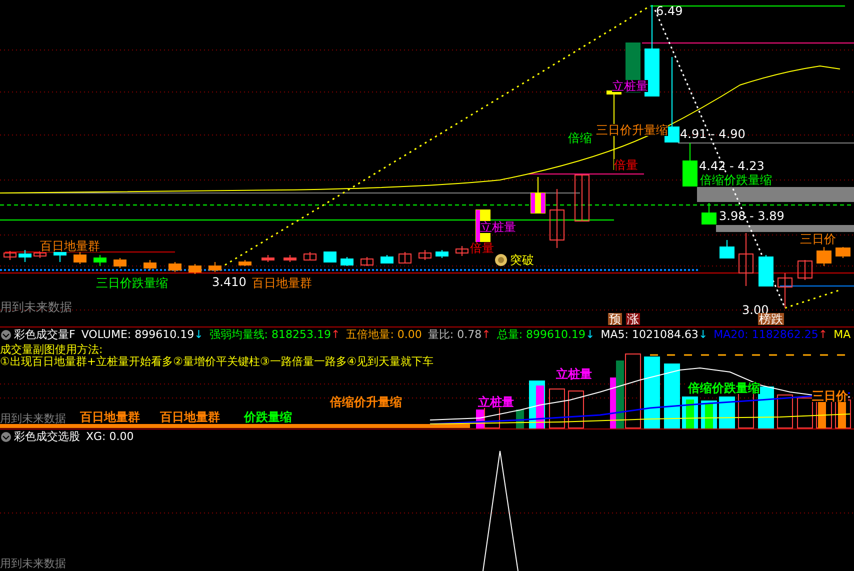 The image size is (854, 571). What do you see at coordinates (713, 134) in the screenshot?
I see `price-label: 4.91 - 4.90` at bounding box center [713, 134].